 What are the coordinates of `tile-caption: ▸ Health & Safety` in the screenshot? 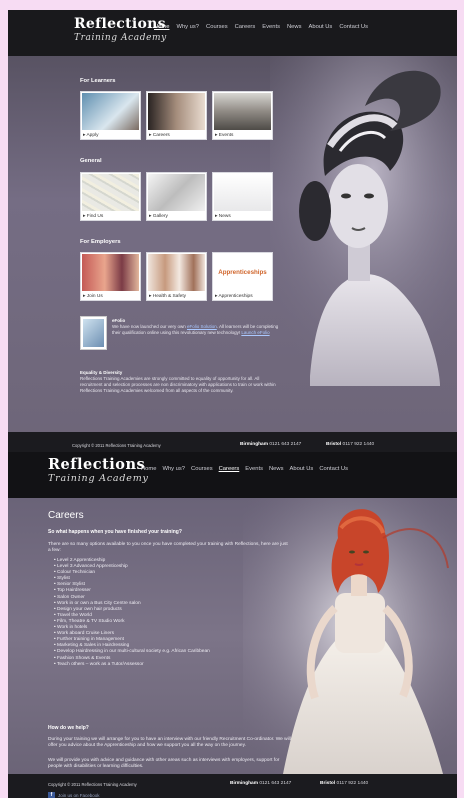 It's located at (168, 296).